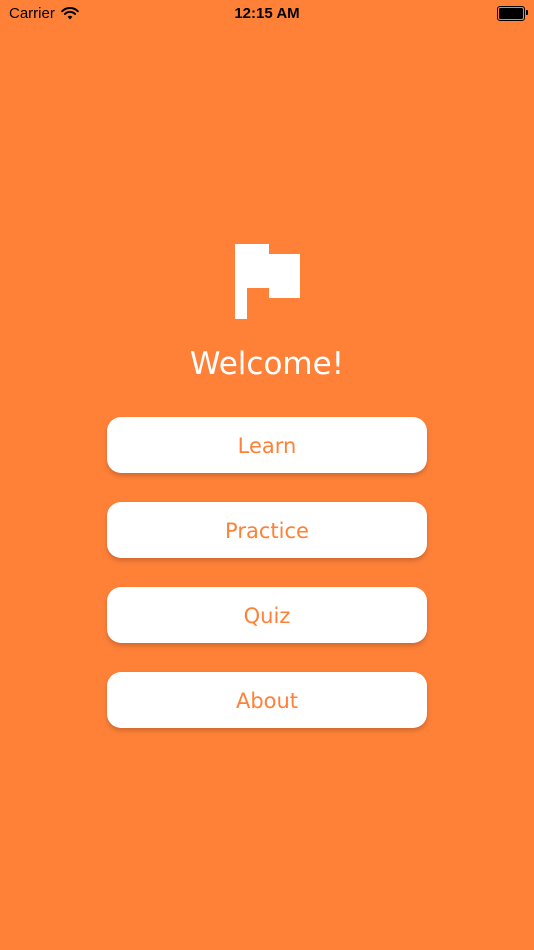 Image resolution: width=534 pixels, height=950 pixels. Describe the element at coordinates (267, 445) in the screenshot. I see `learn-button: Learn` at that location.